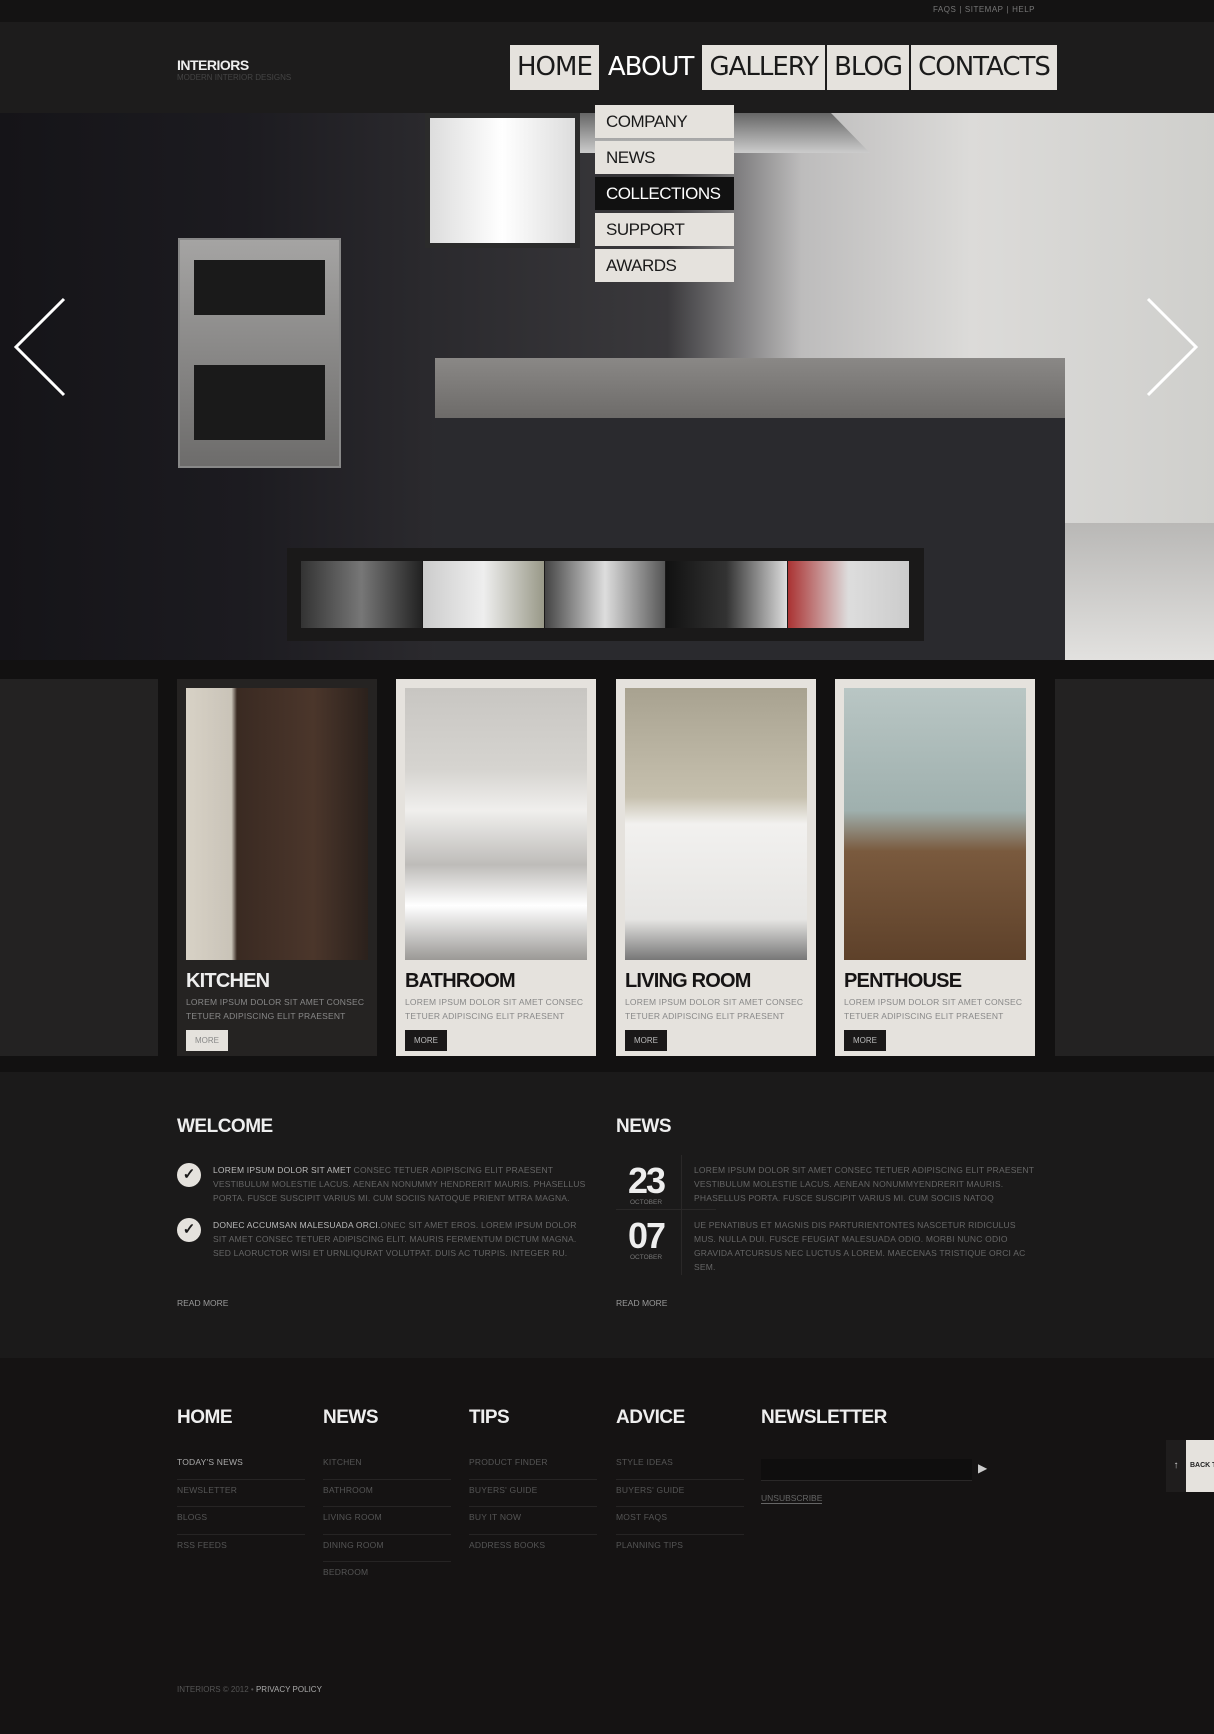 This screenshot has height=1734, width=1214. What do you see at coordinates (1023, 9) in the screenshot?
I see `help-link: HELP` at bounding box center [1023, 9].